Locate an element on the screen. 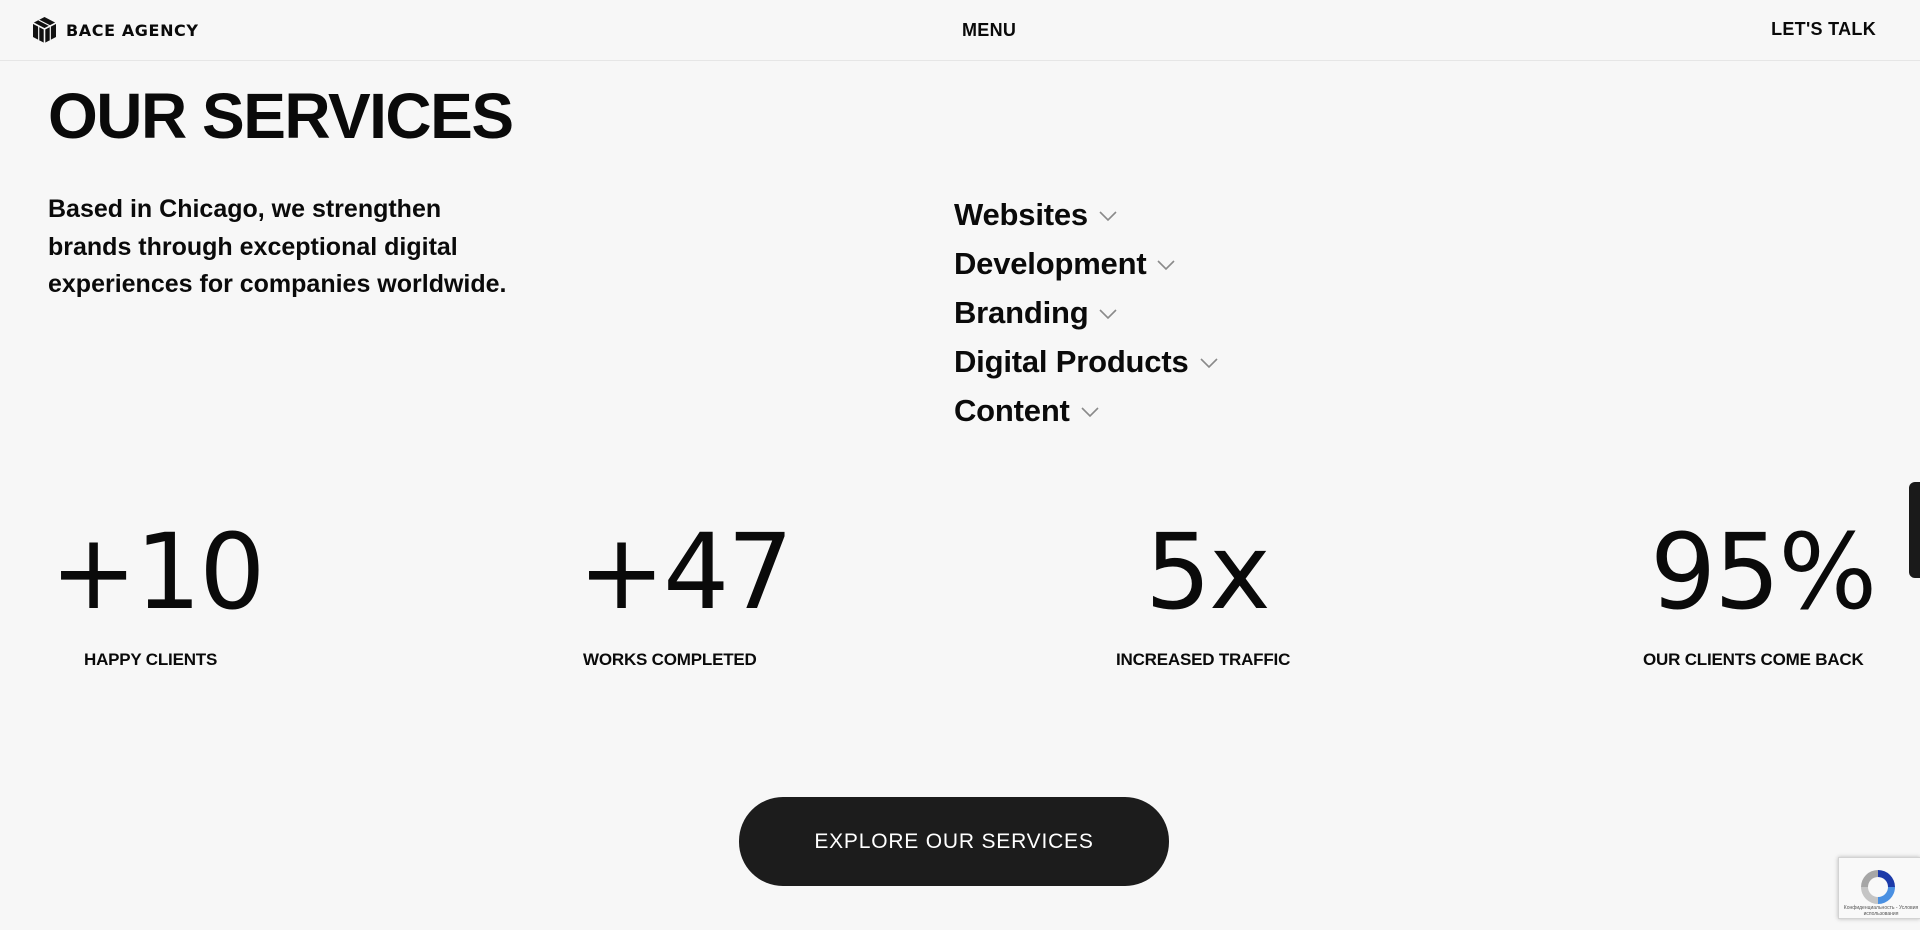 The width and height of the screenshot is (1920, 930). stat-label: WORKS COMPLETED is located at coordinates (670, 659).